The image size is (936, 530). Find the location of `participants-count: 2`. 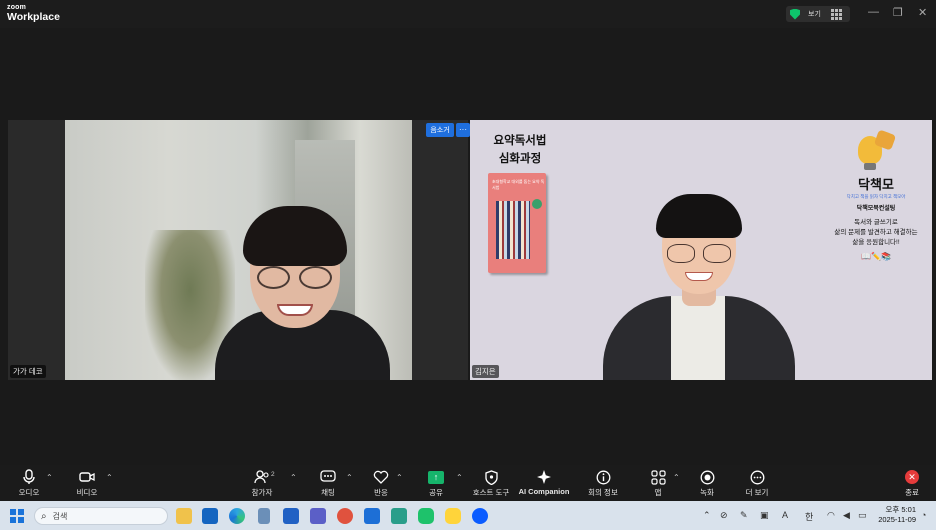

participants-count: 2 is located at coordinates (273, 474).